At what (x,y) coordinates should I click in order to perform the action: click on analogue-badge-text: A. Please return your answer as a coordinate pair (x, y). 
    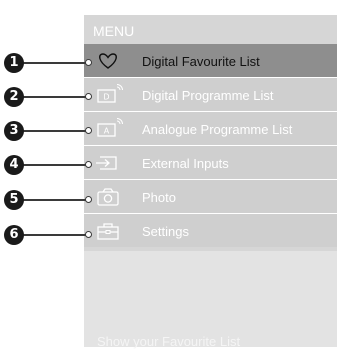
    Looking at the image, I should click on (107, 131).